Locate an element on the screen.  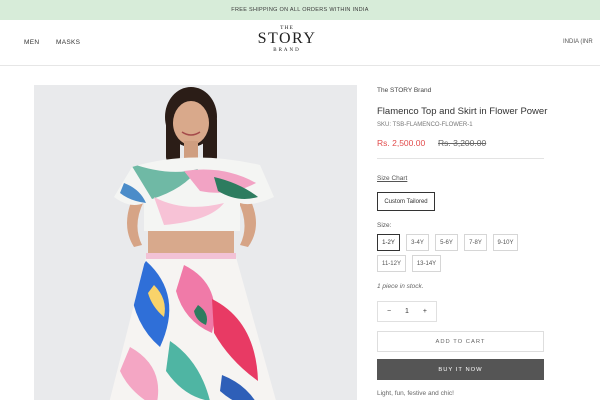
product-title: Flamenco Top and Skirt in Flower Power is located at coordinates (462, 111).